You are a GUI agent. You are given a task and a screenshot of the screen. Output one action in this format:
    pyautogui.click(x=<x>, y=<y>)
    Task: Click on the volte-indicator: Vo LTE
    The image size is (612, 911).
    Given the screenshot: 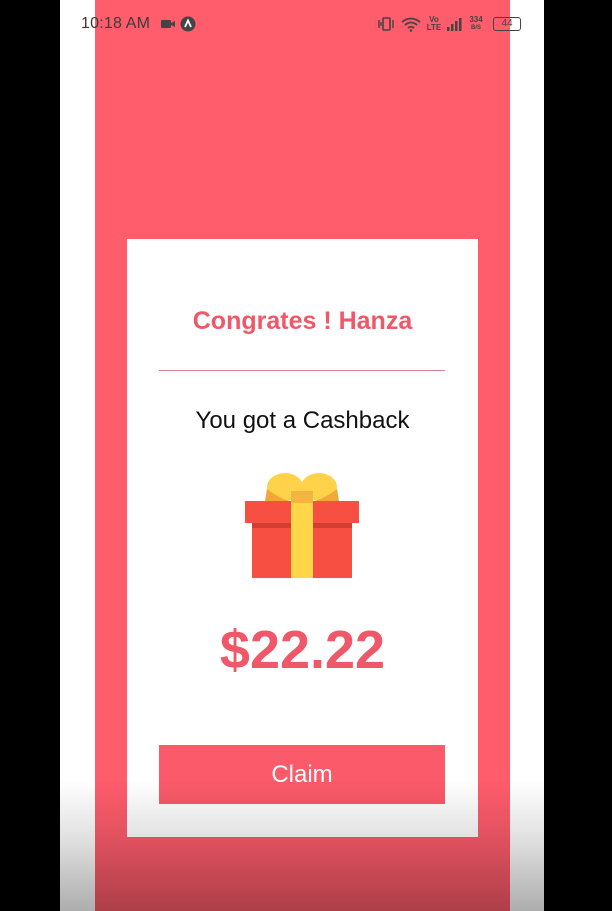 What is the action you would take?
    pyautogui.click(x=434, y=24)
    